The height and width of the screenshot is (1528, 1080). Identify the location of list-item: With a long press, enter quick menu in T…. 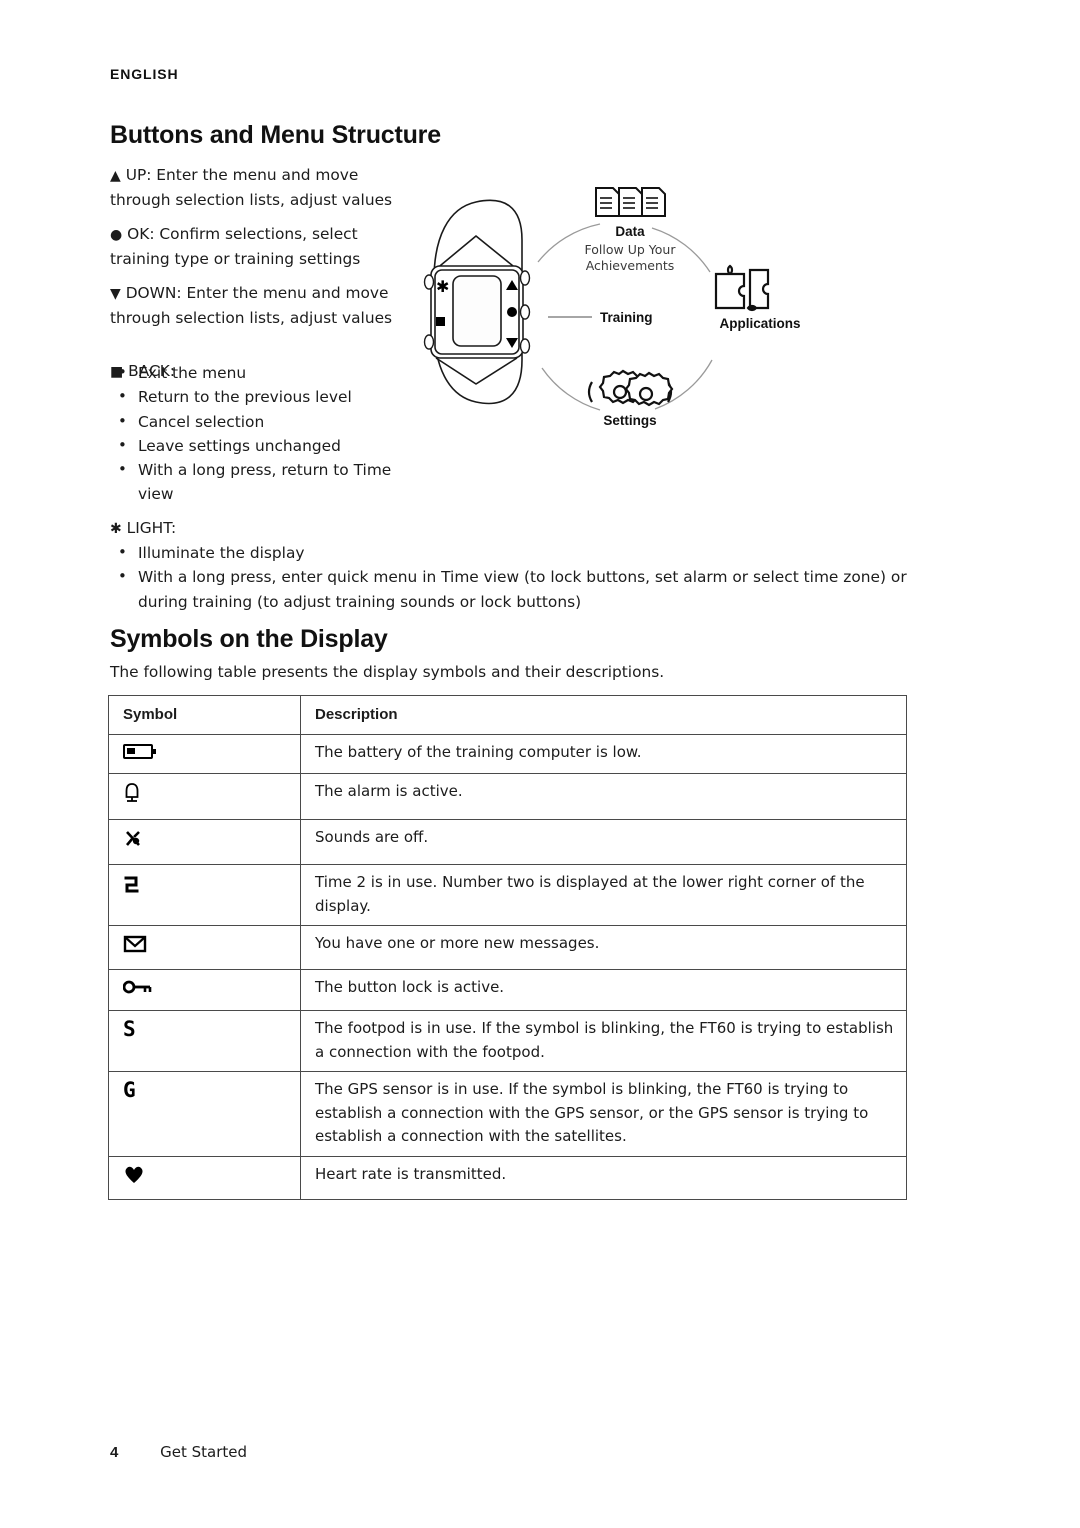
(510, 589).